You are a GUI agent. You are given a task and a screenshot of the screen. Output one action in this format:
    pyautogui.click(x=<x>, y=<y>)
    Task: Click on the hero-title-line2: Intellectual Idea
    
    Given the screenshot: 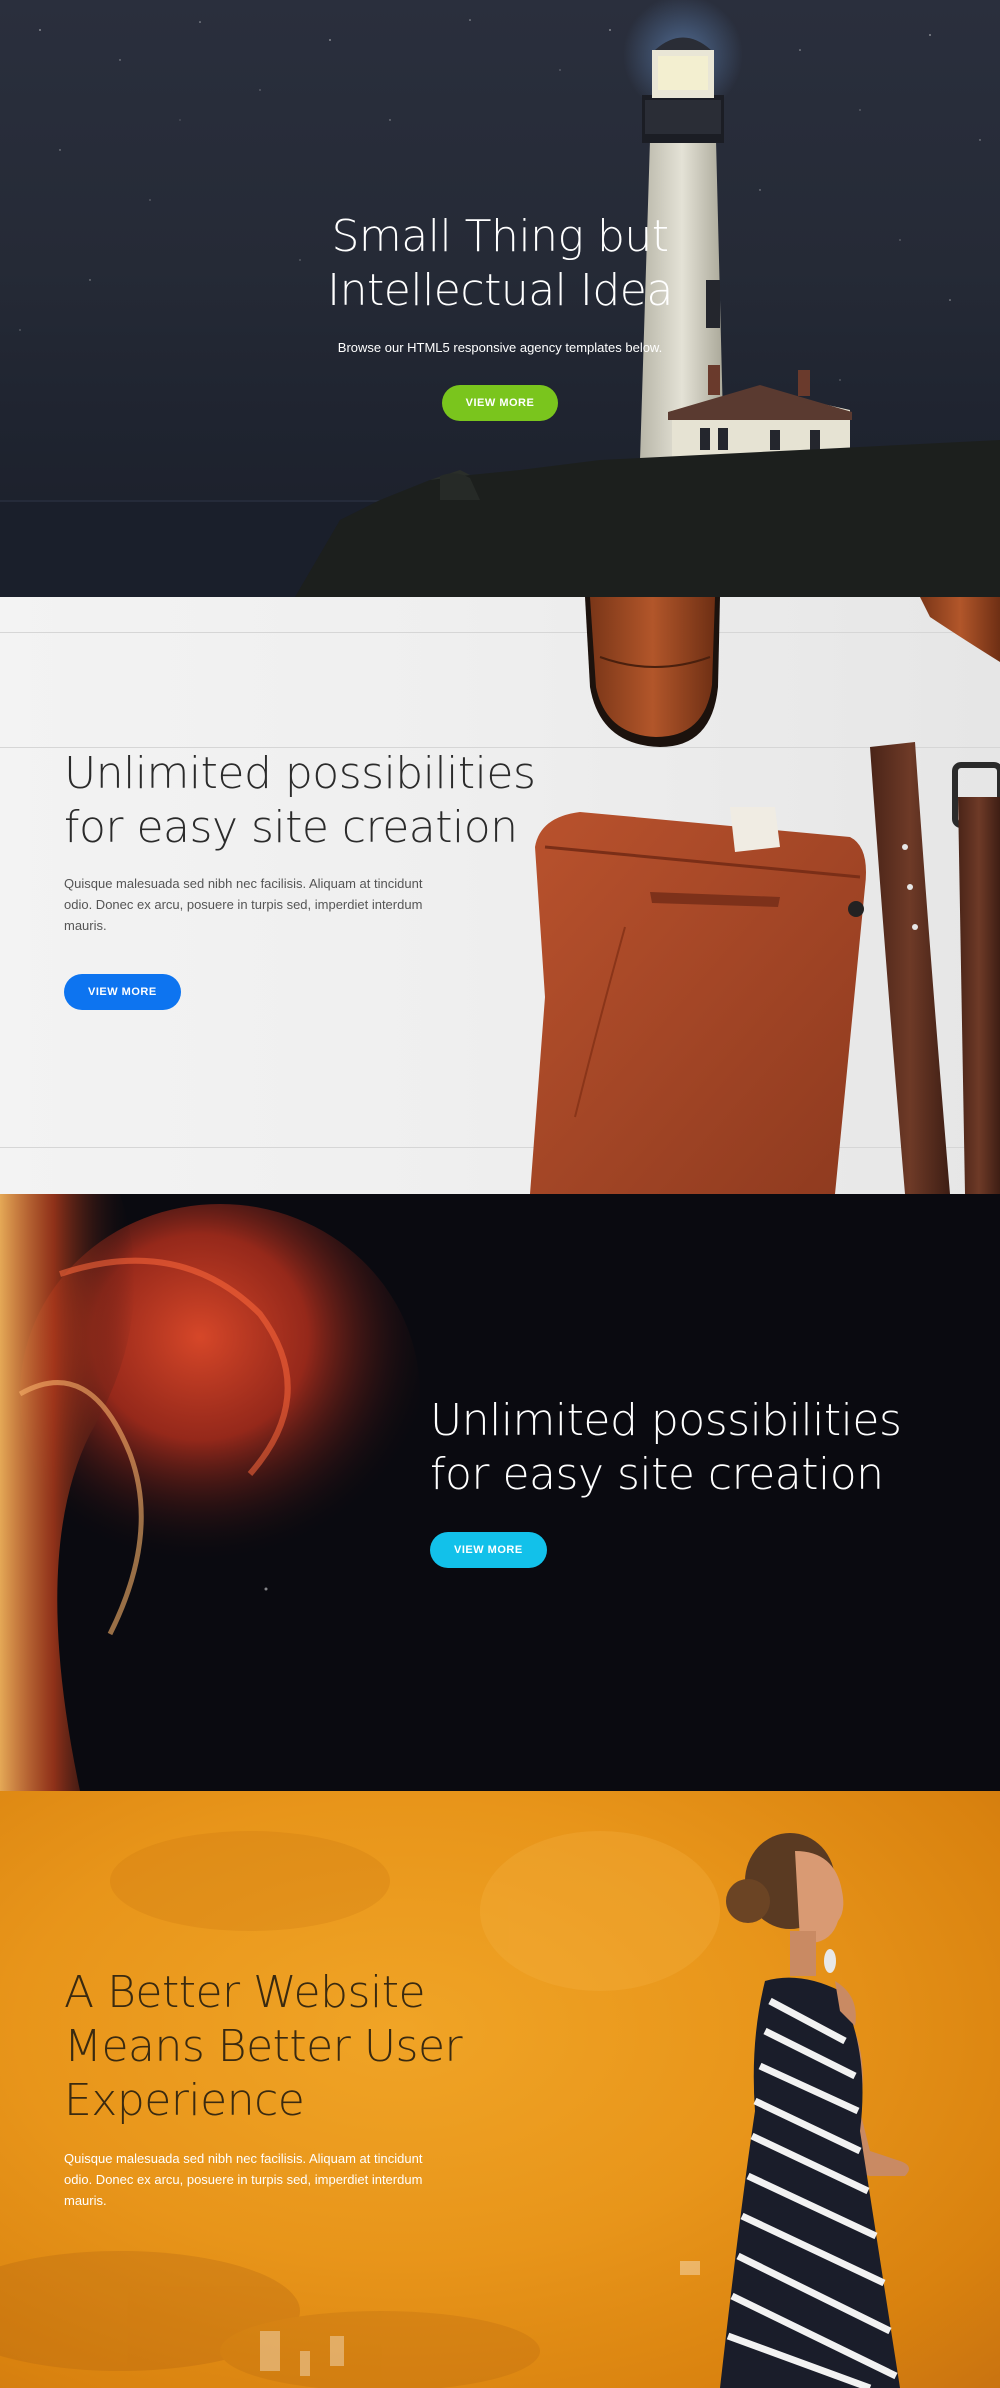 What is the action you would take?
    pyautogui.click(x=500, y=290)
    